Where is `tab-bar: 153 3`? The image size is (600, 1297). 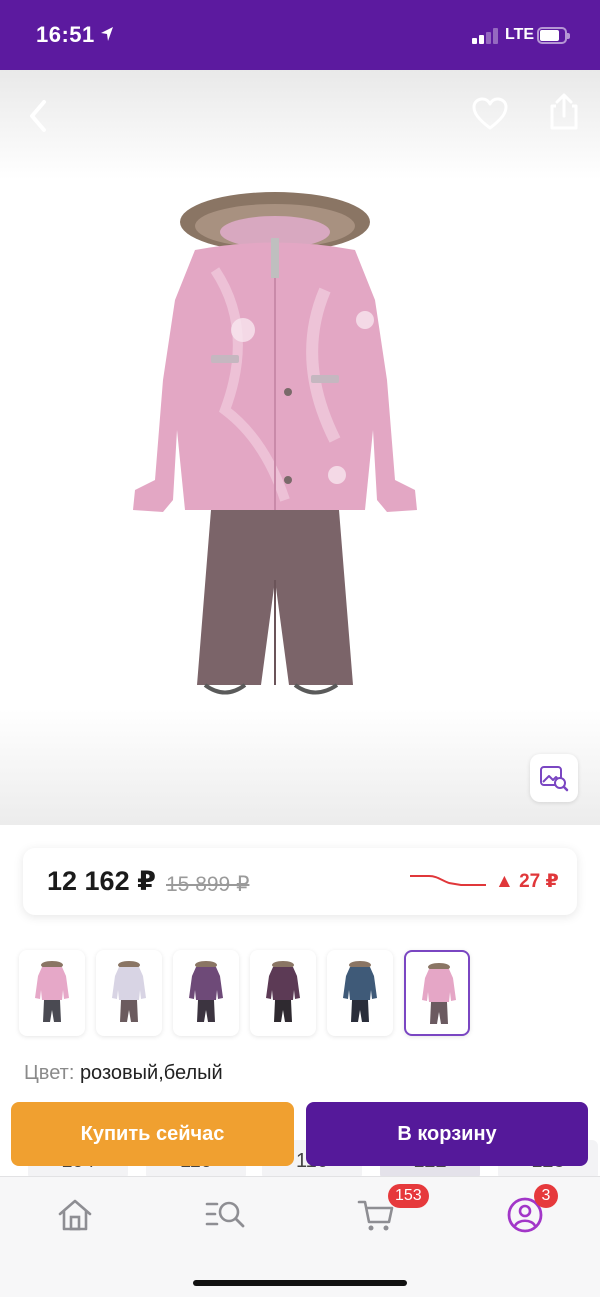 tab-bar: 153 3 is located at coordinates (300, 1236).